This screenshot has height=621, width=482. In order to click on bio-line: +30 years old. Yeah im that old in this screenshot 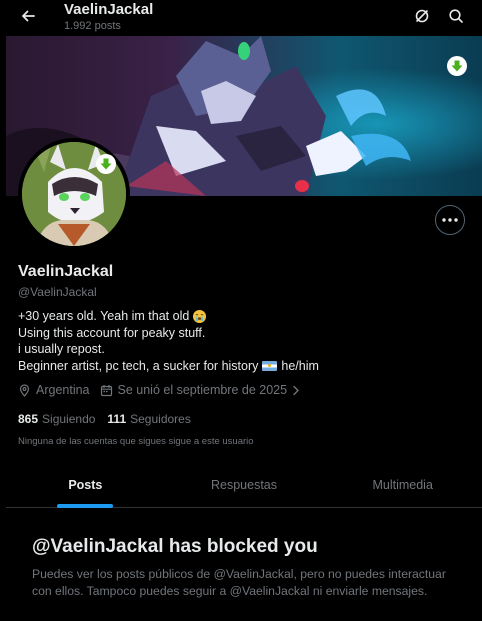, I will do `click(243, 316)`.